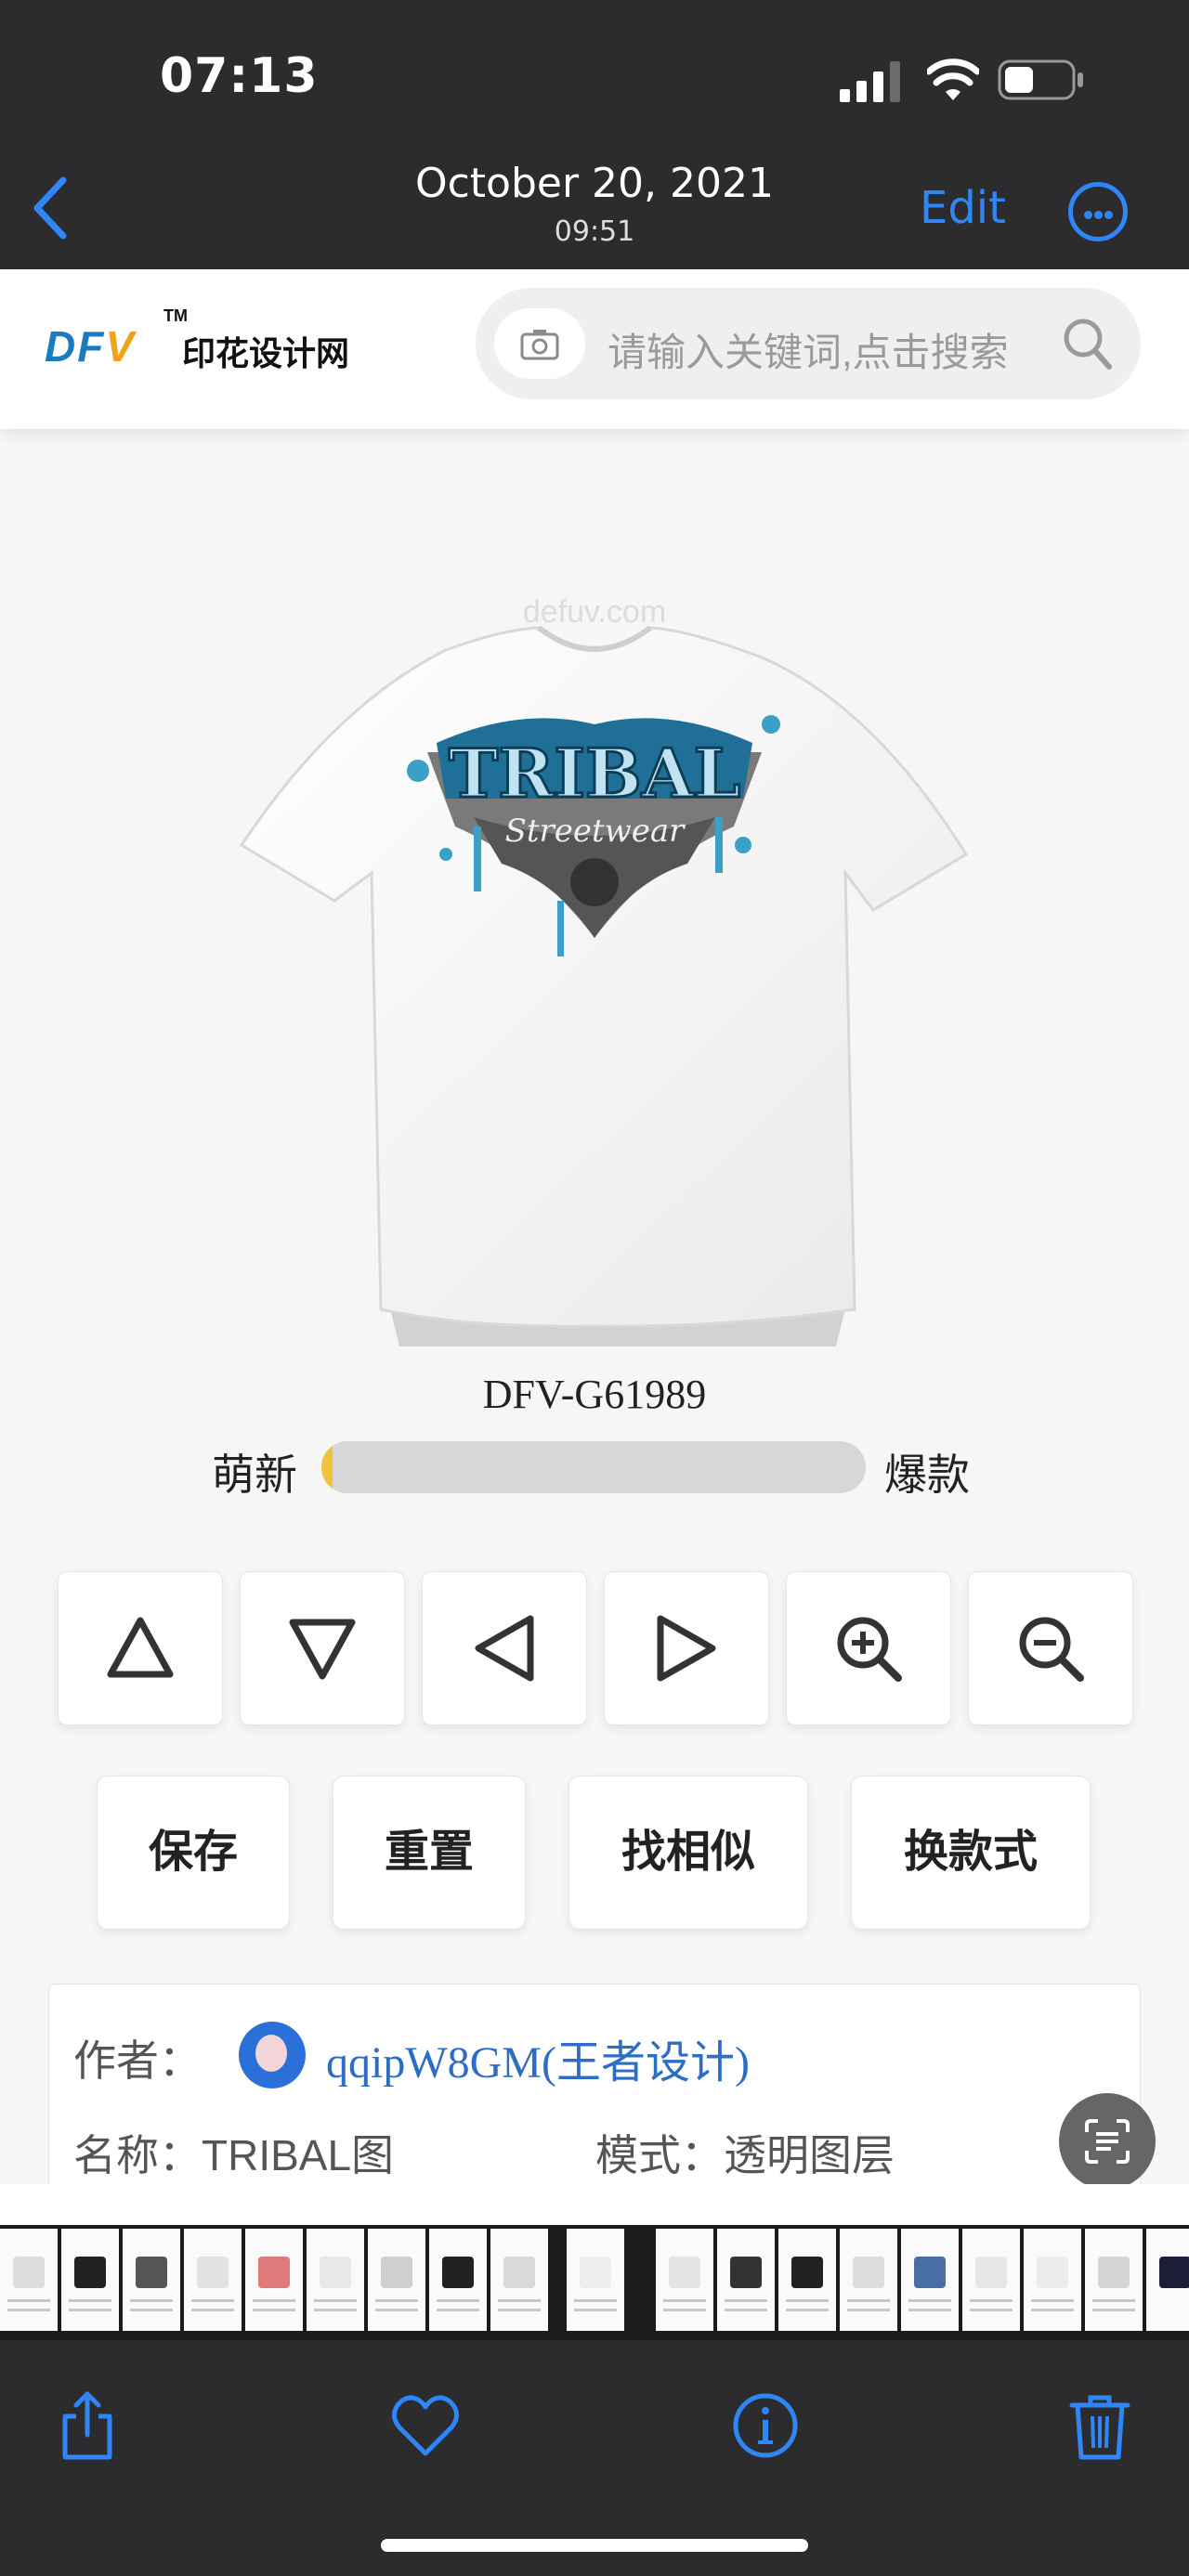  I want to click on photo-thumbnail-strip, so click(594, 2262).